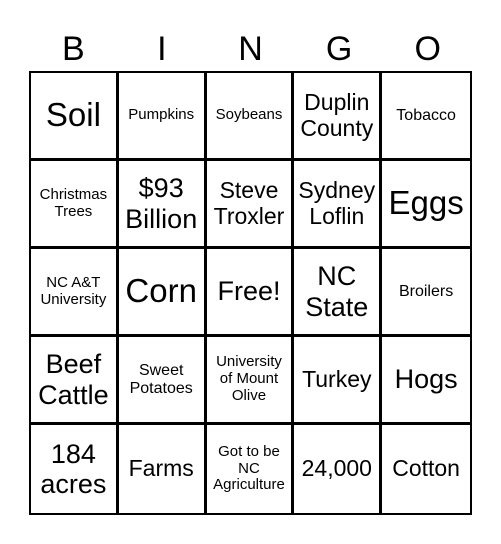 This screenshot has width=501, height=544. I want to click on header-letter-n: N, so click(250, 49).